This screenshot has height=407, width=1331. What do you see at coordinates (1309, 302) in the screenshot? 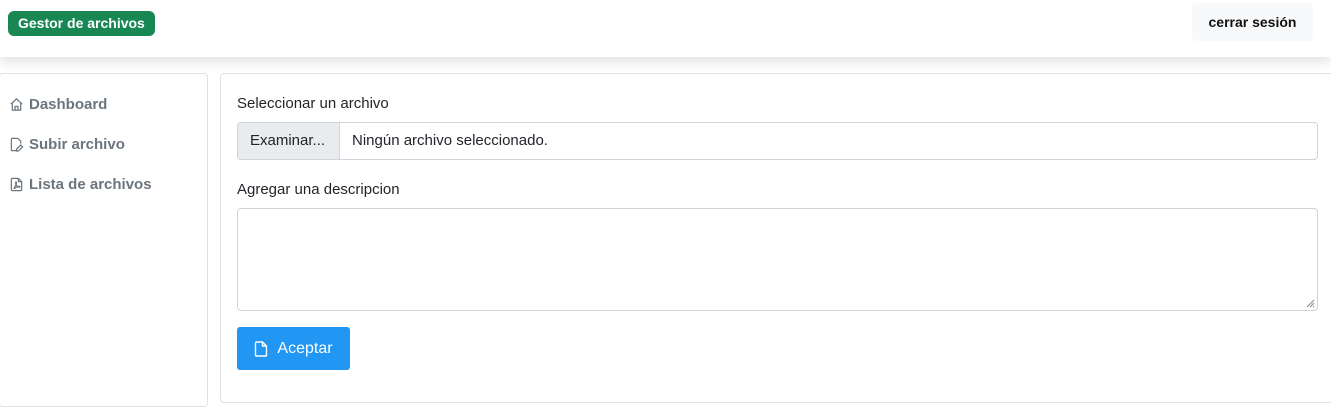
I see `resize-grip-icon` at bounding box center [1309, 302].